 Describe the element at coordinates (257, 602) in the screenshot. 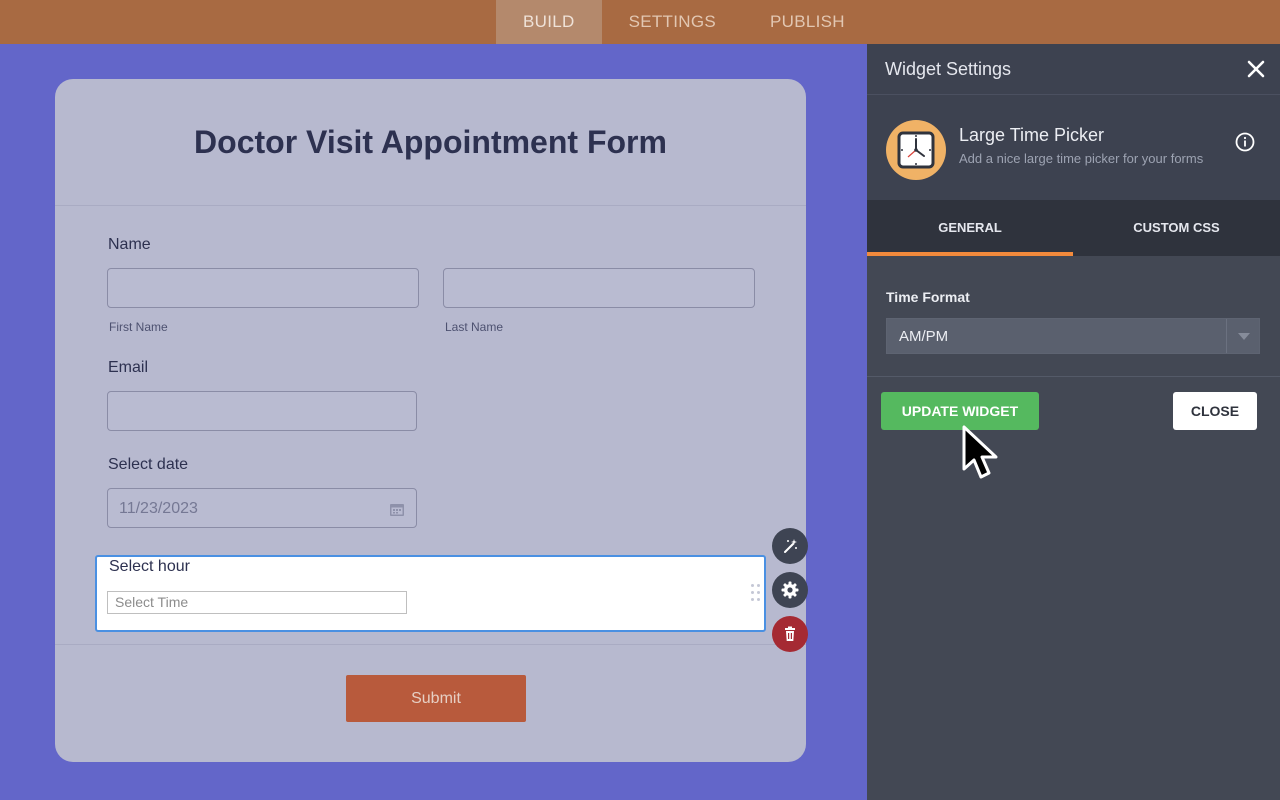

I see `time-picker-input: Select Time` at that location.